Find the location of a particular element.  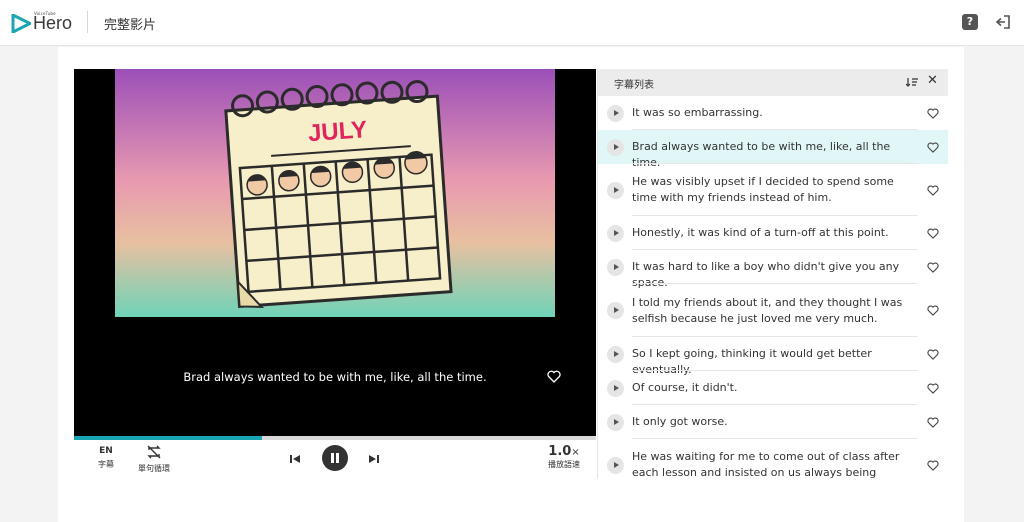

help-icon: ? is located at coordinates (970, 22).